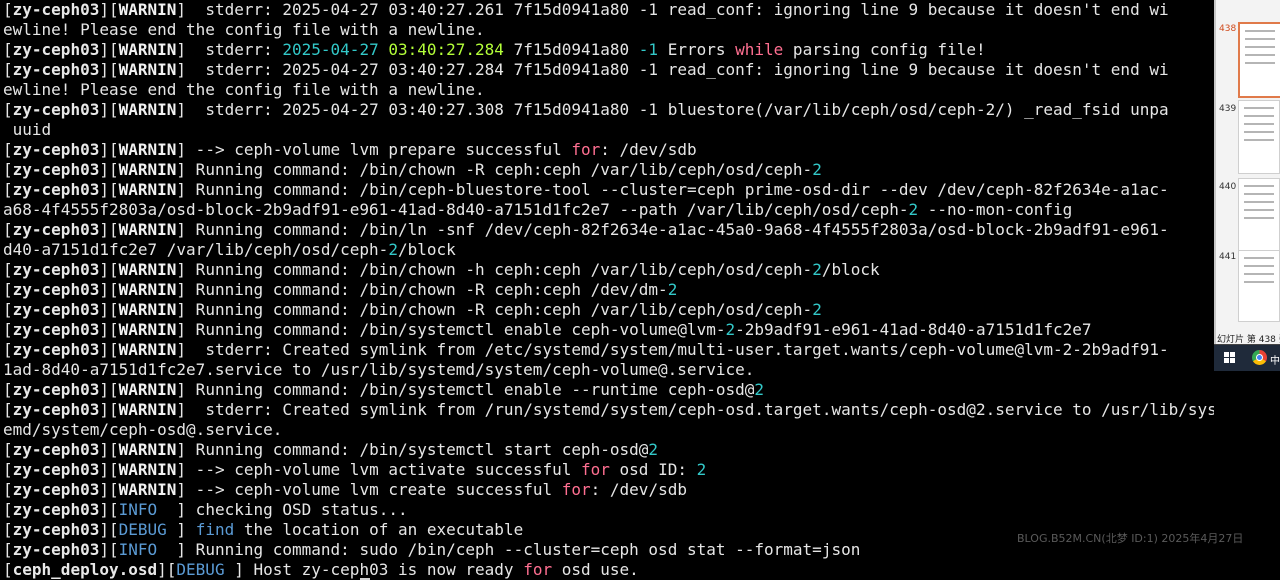 The width and height of the screenshot is (1280, 580). I want to click on log-text: Host zy-ceph03 is now ready, so click(383, 569).